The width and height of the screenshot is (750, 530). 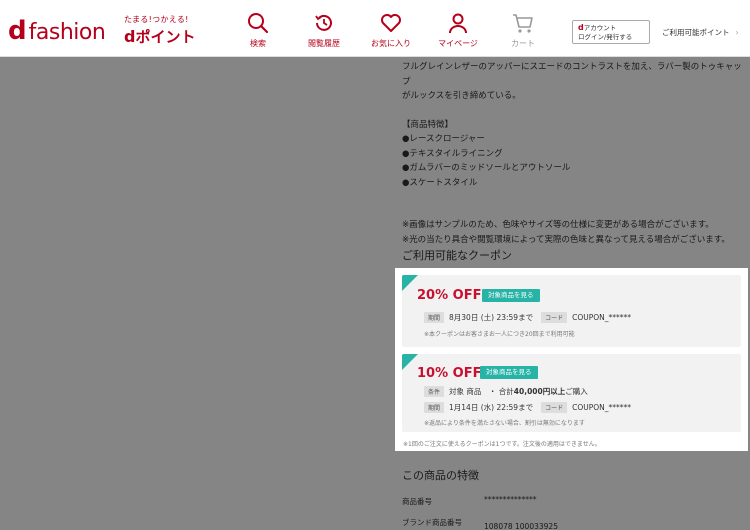 I want to click on condition-label: 条件, so click(x=434, y=391).